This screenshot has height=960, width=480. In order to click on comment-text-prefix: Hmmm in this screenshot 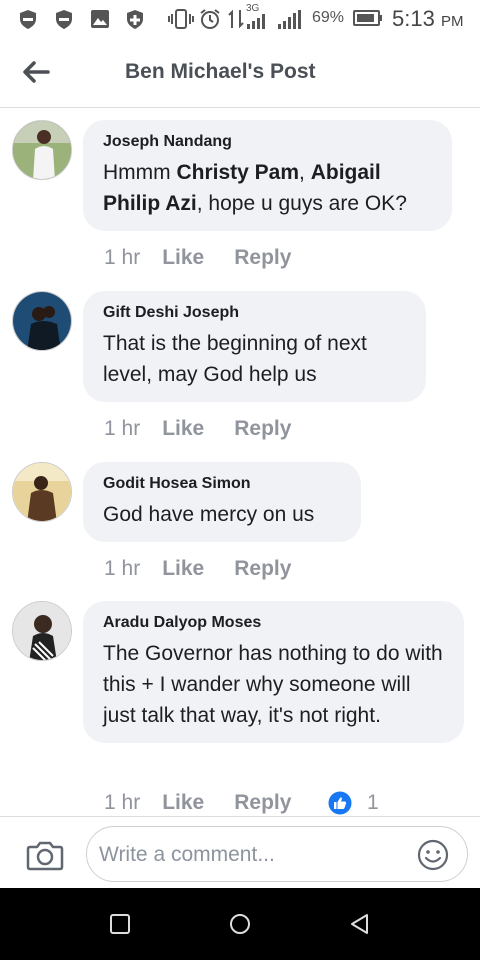, I will do `click(140, 172)`.